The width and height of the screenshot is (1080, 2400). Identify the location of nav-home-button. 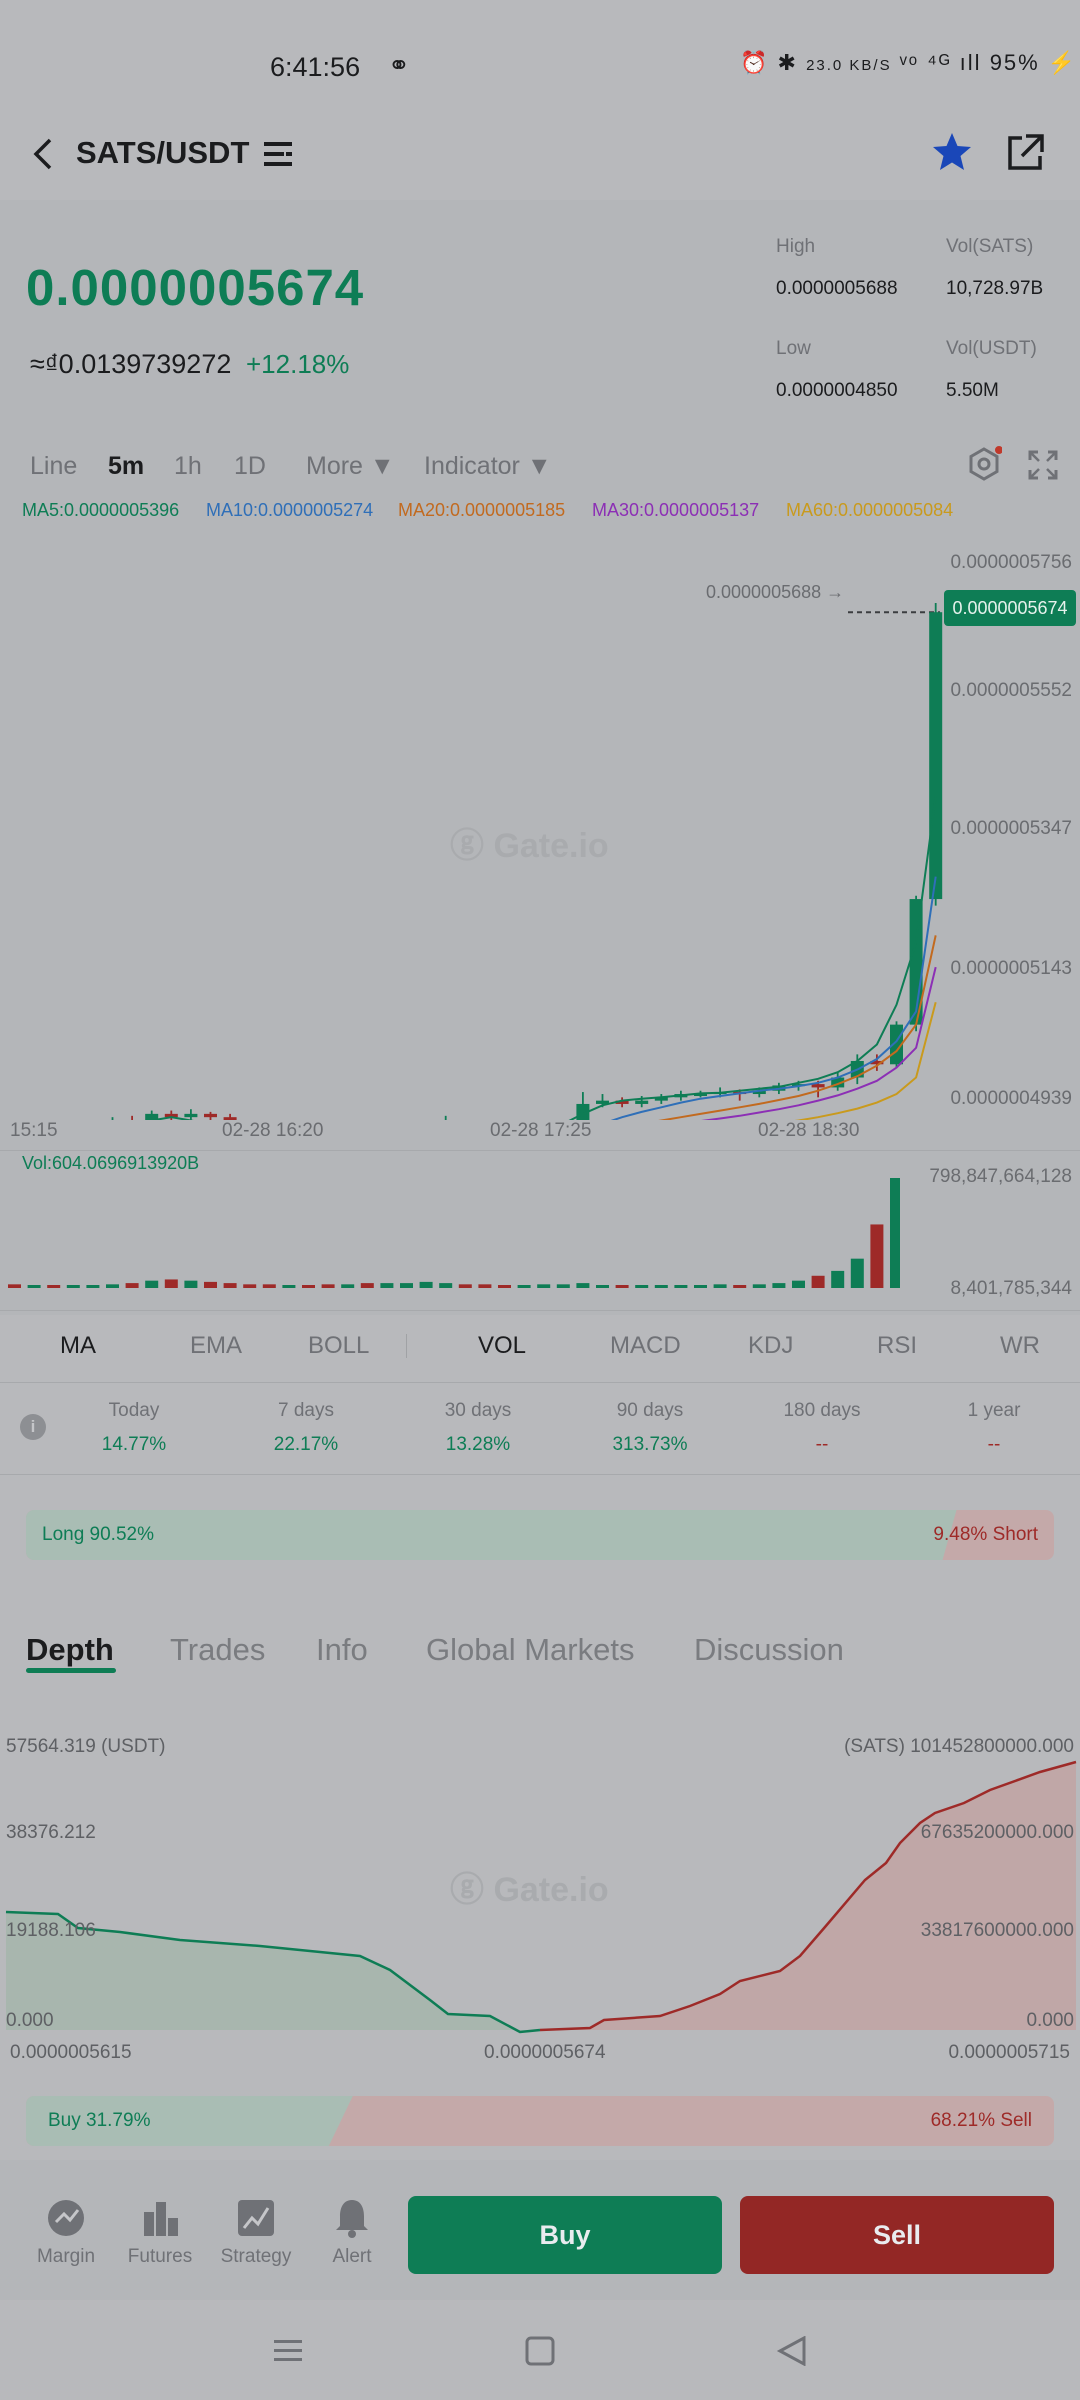
(540, 2351).